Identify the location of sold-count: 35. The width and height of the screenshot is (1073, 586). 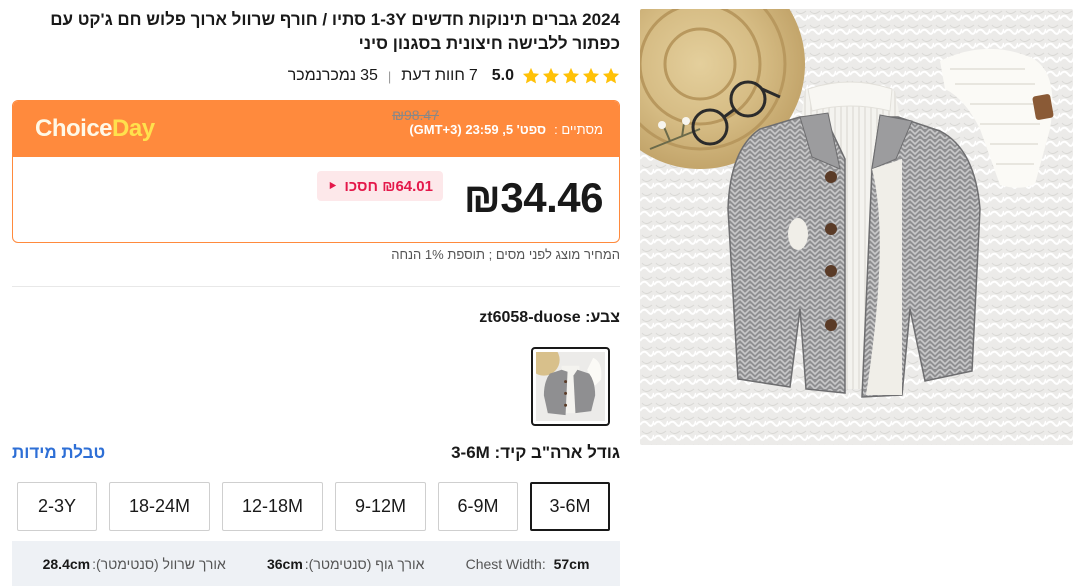
(369, 75).